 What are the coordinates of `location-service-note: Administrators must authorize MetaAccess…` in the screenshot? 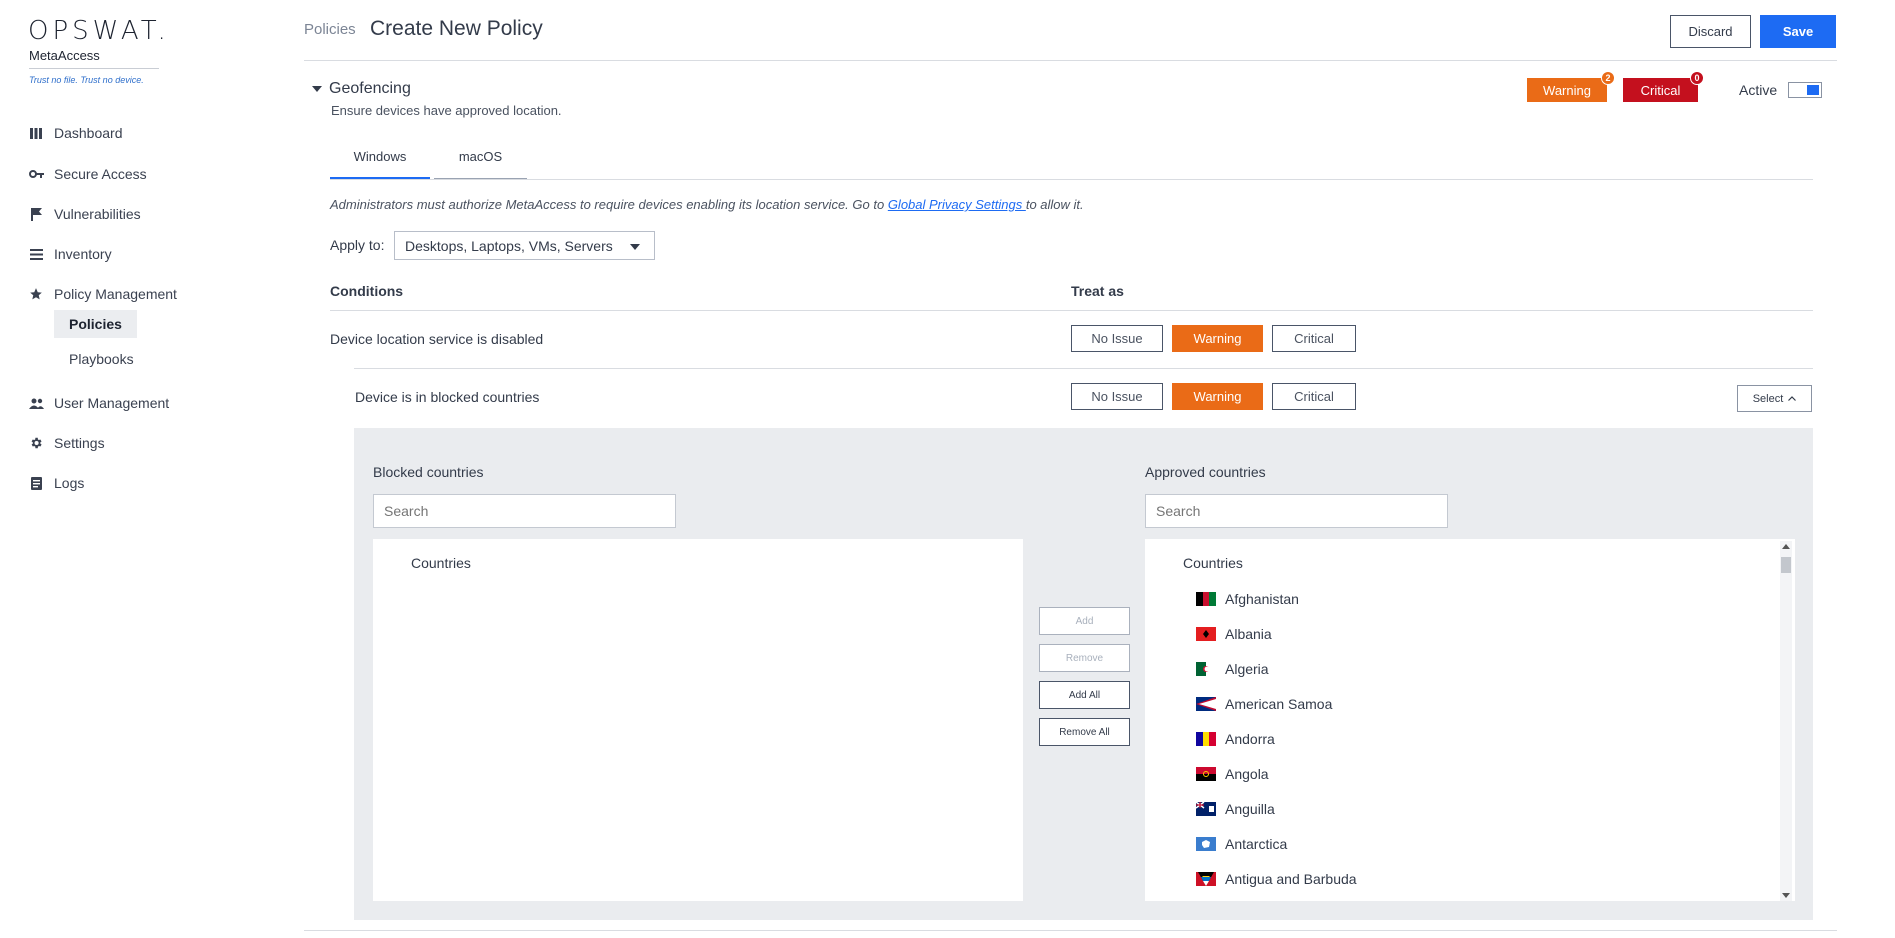 It's located at (707, 204).